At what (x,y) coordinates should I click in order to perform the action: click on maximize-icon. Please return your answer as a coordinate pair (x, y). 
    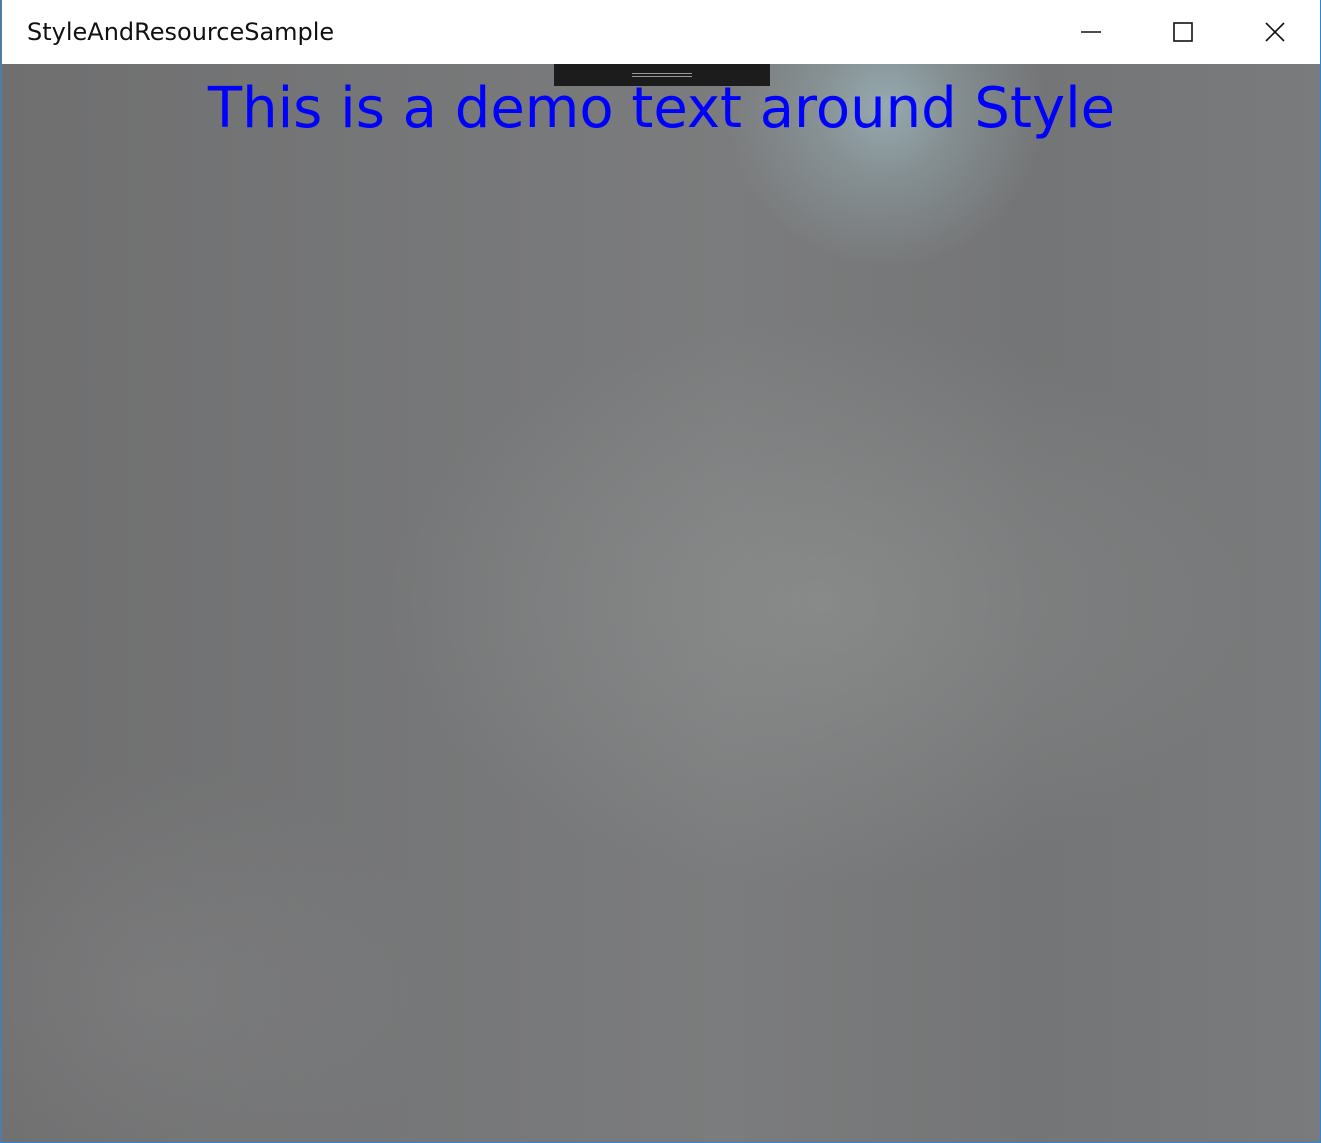
    Looking at the image, I should click on (1183, 32).